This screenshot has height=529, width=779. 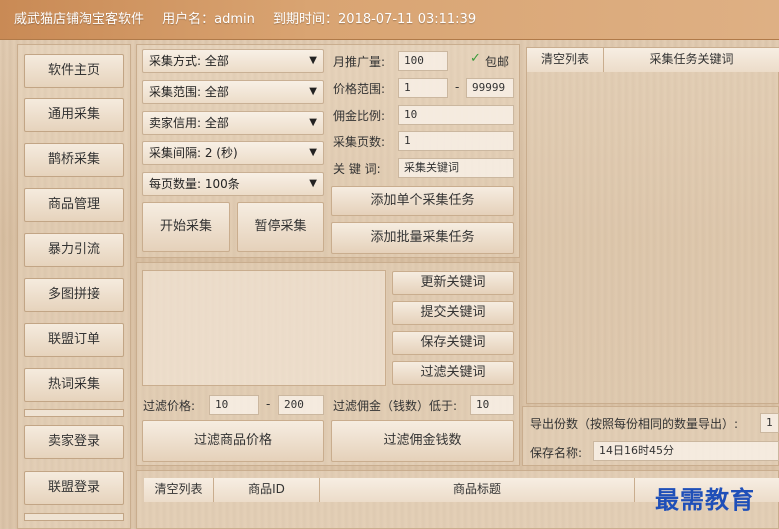 I want to click on collect-interval-value: 采集间隔: 2 (秒), so click(x=193, y=153).